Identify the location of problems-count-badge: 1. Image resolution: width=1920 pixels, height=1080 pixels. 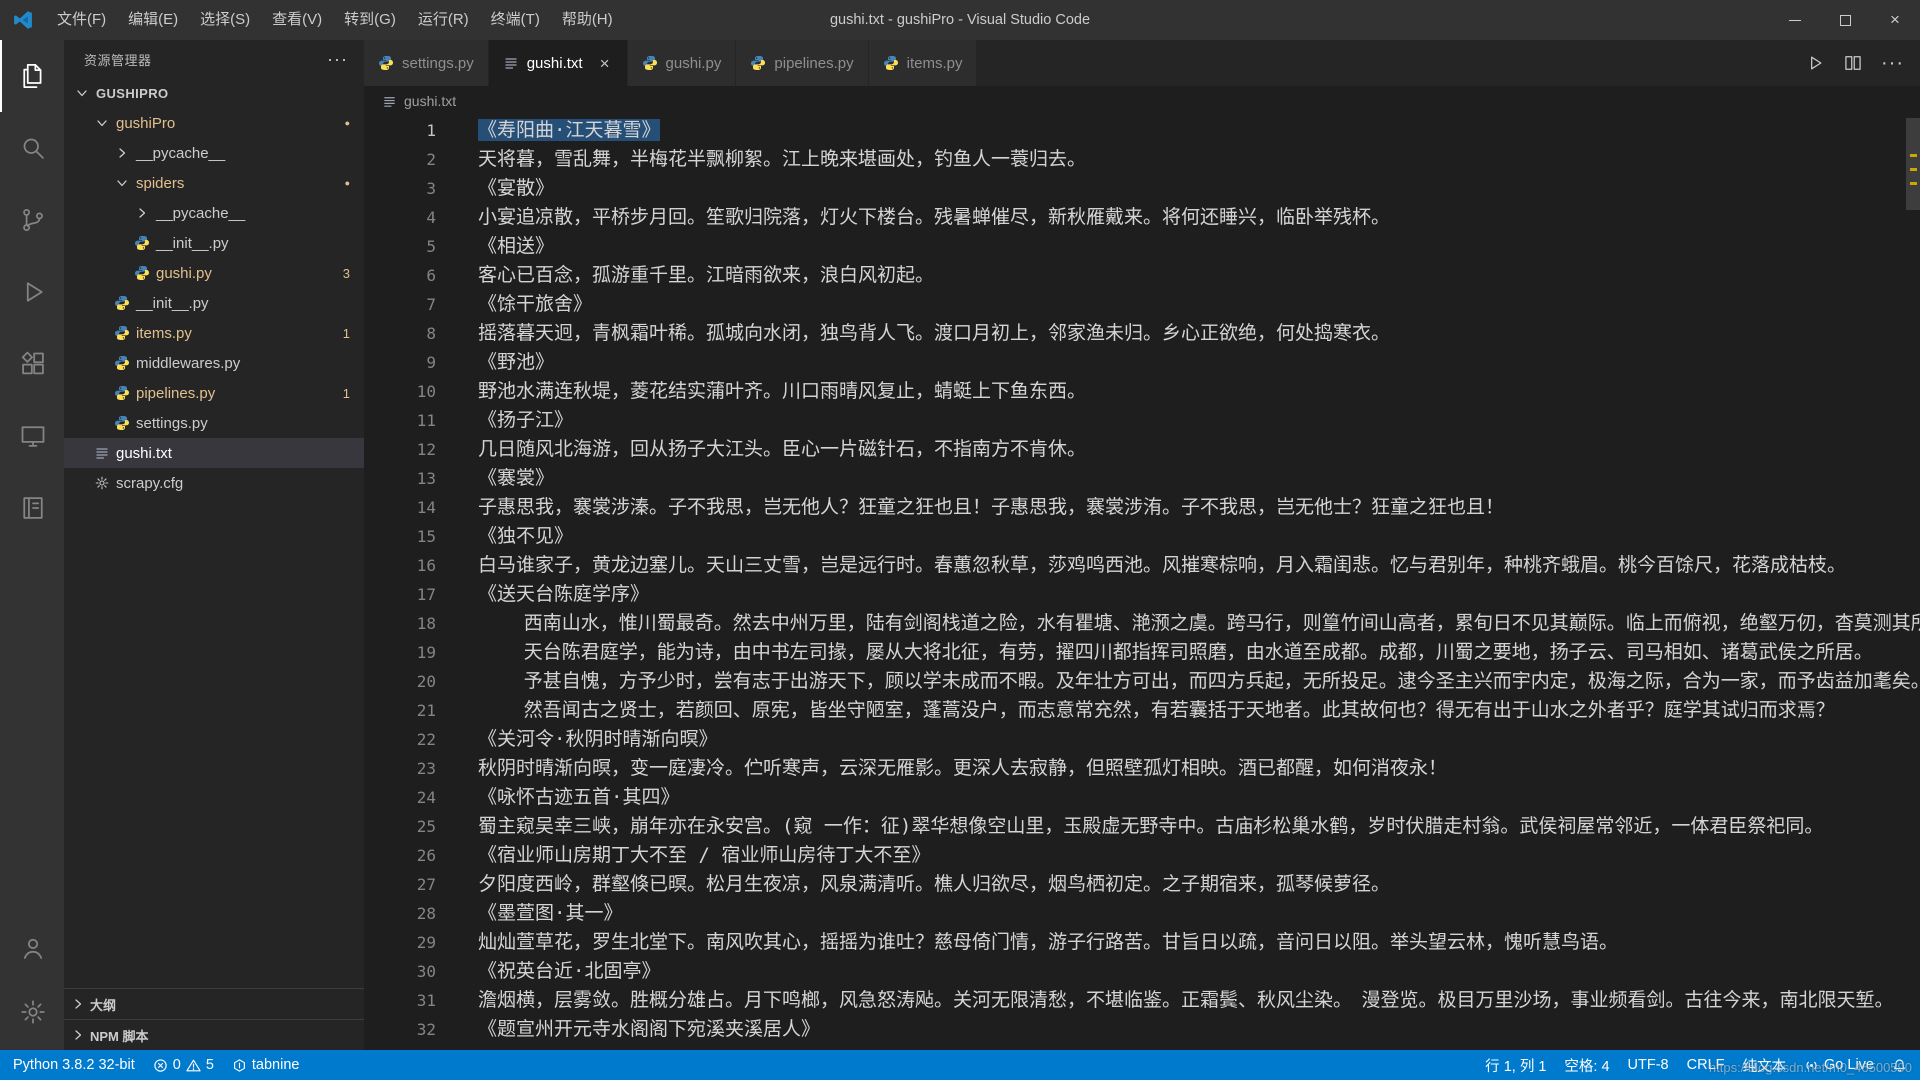
(346, 333).